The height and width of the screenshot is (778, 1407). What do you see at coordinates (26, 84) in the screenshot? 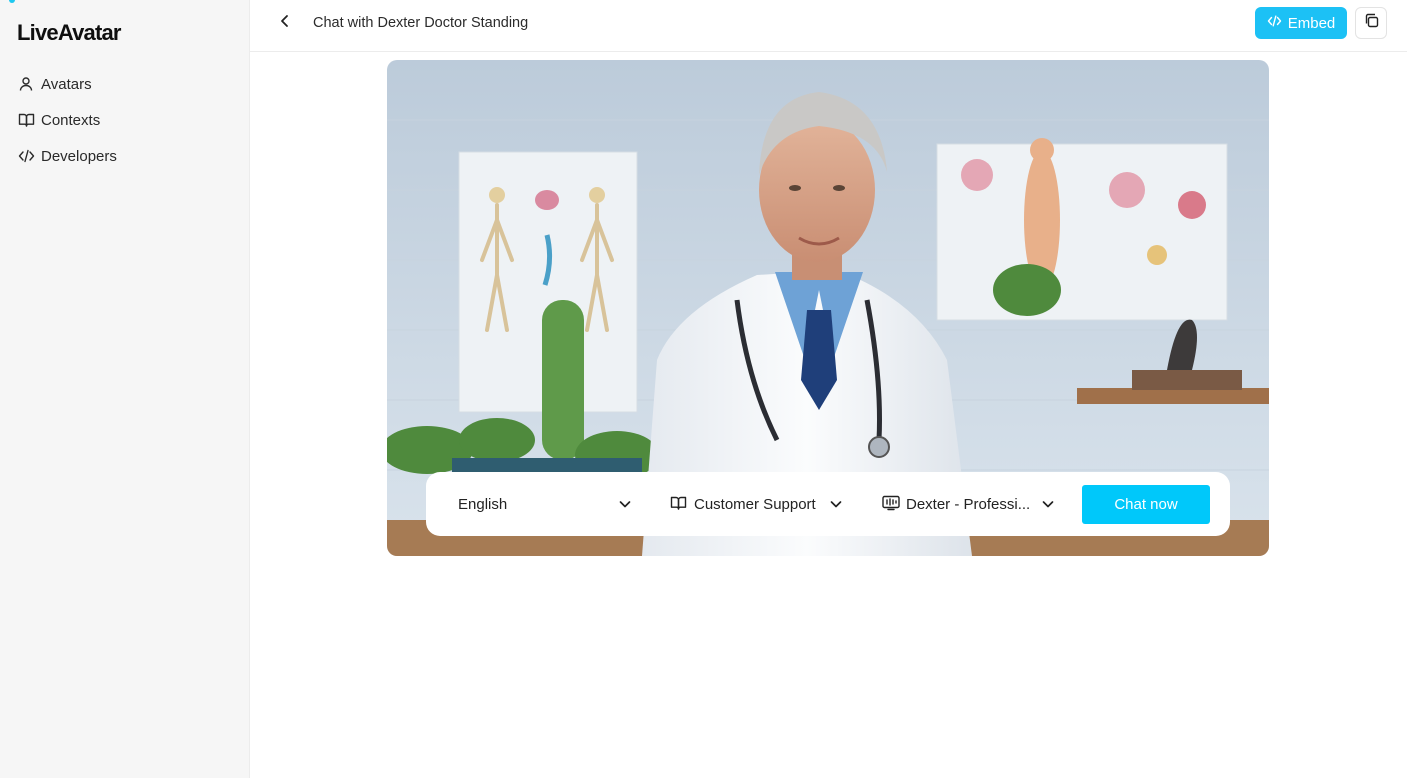
I see `user-icon` at bounding box center [26, 84].